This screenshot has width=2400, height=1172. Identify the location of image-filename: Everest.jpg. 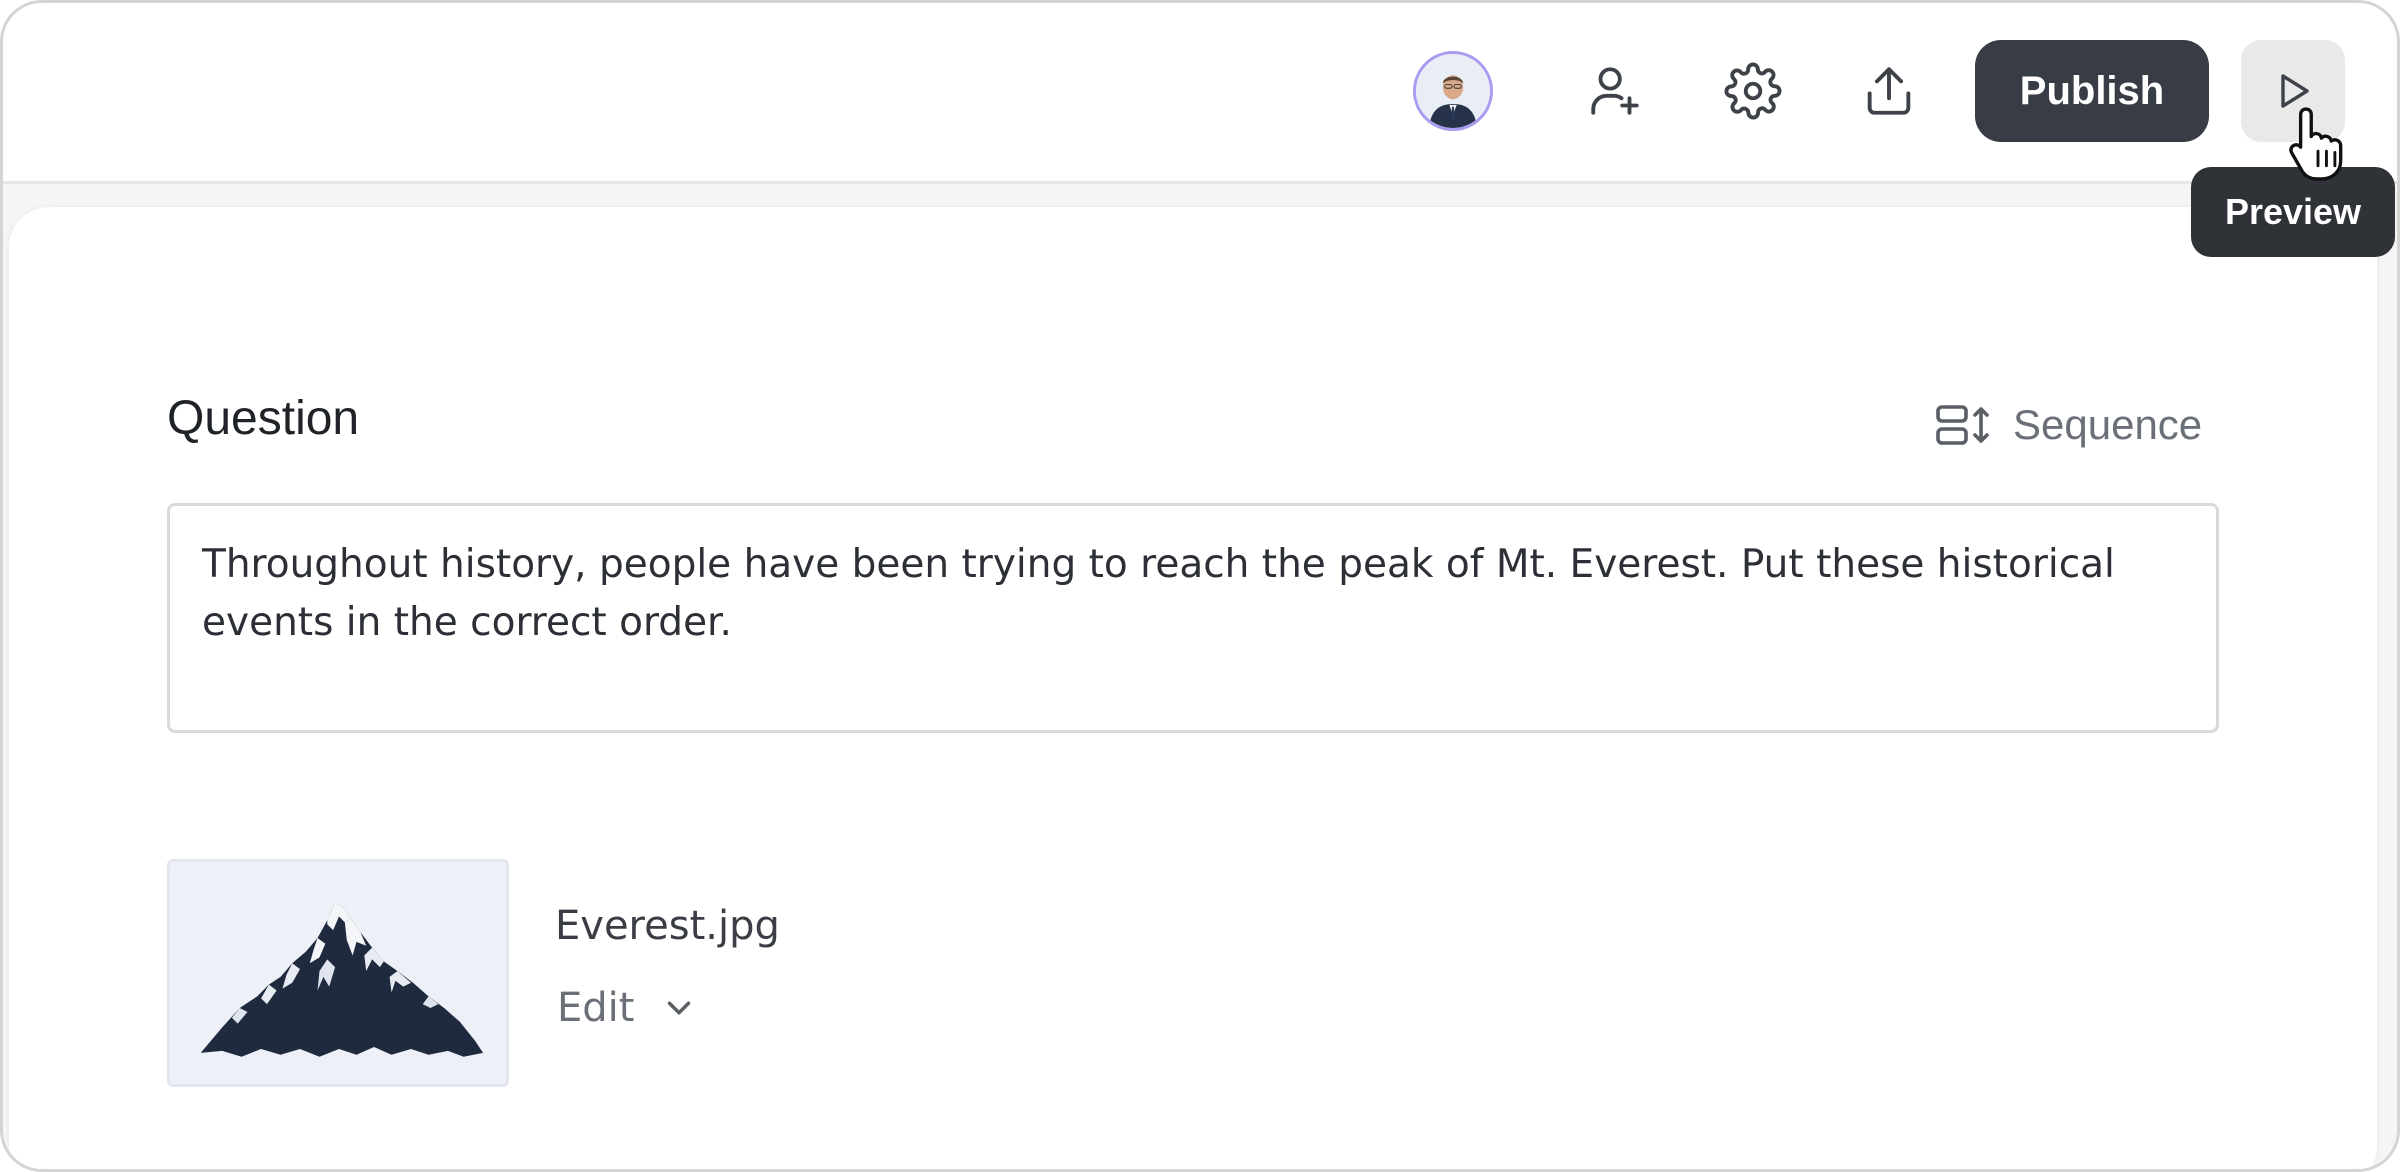
(667, 926).